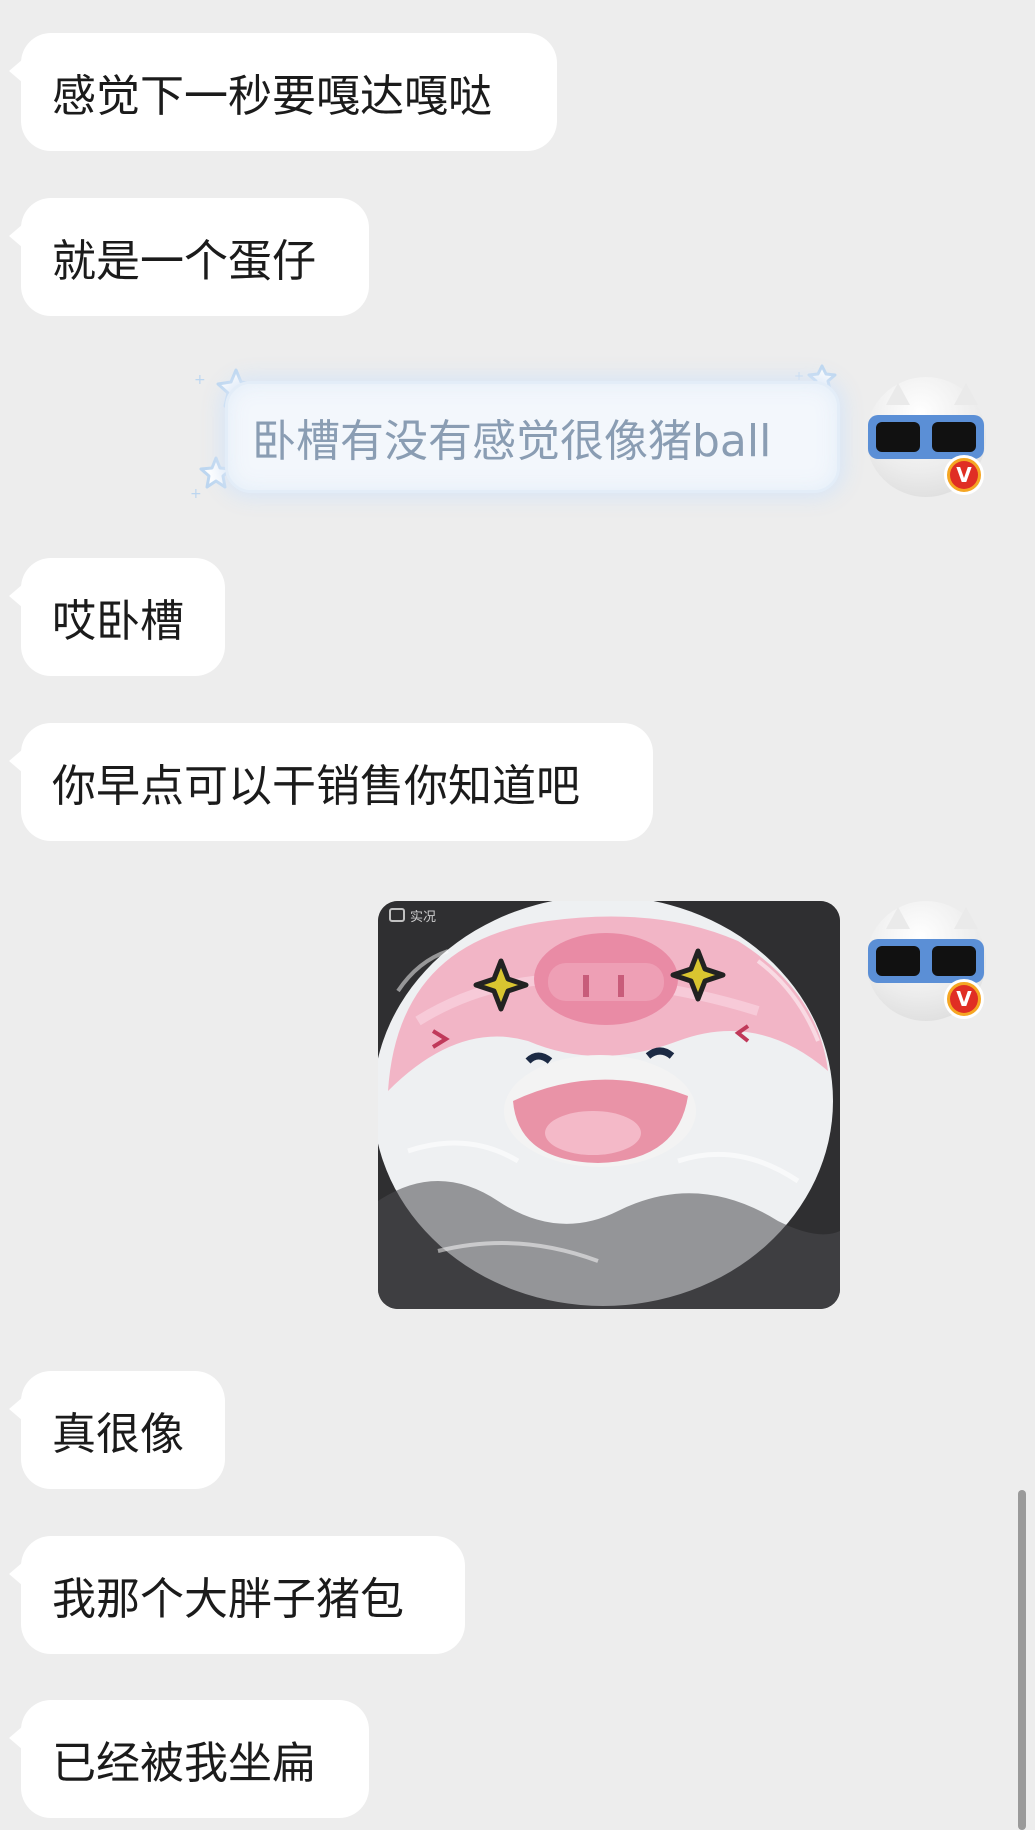  I want to click on message-bubble-incoming: 我那个大胖子猪包, so click(237, 1595).